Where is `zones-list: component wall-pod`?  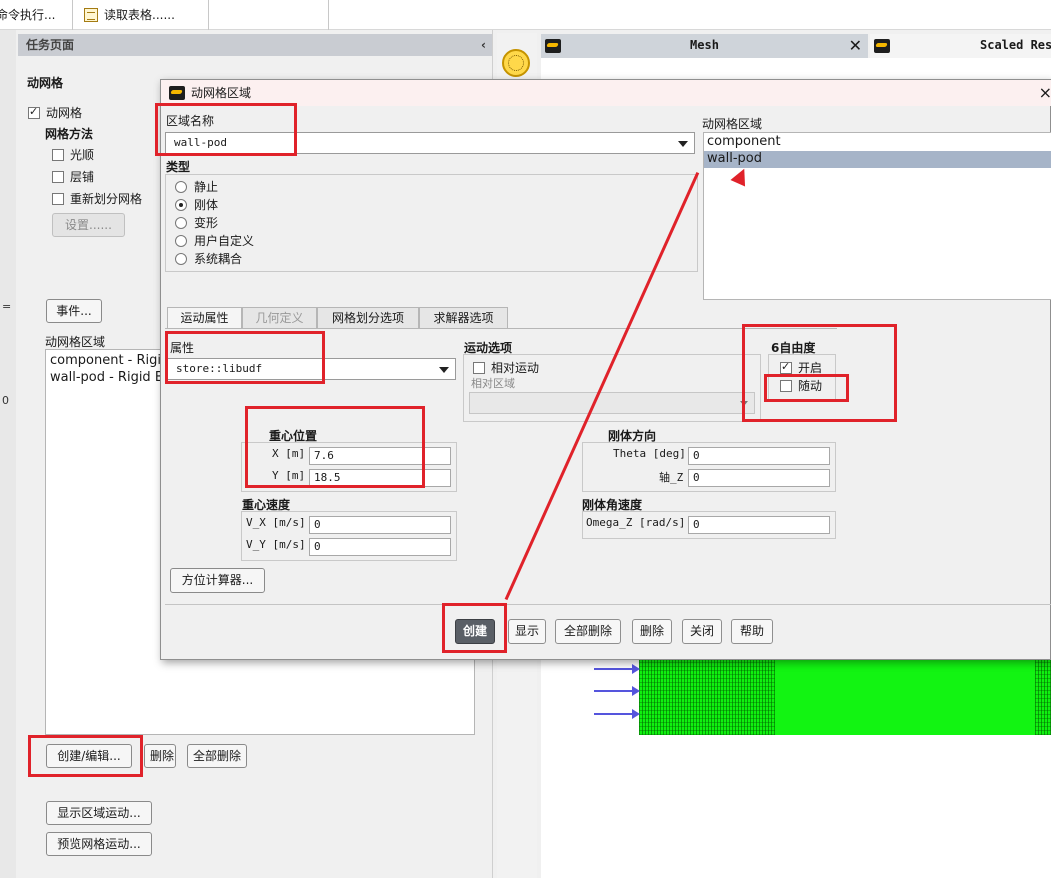
zones-list: component wall-pod is located at coordinates (877, 216).